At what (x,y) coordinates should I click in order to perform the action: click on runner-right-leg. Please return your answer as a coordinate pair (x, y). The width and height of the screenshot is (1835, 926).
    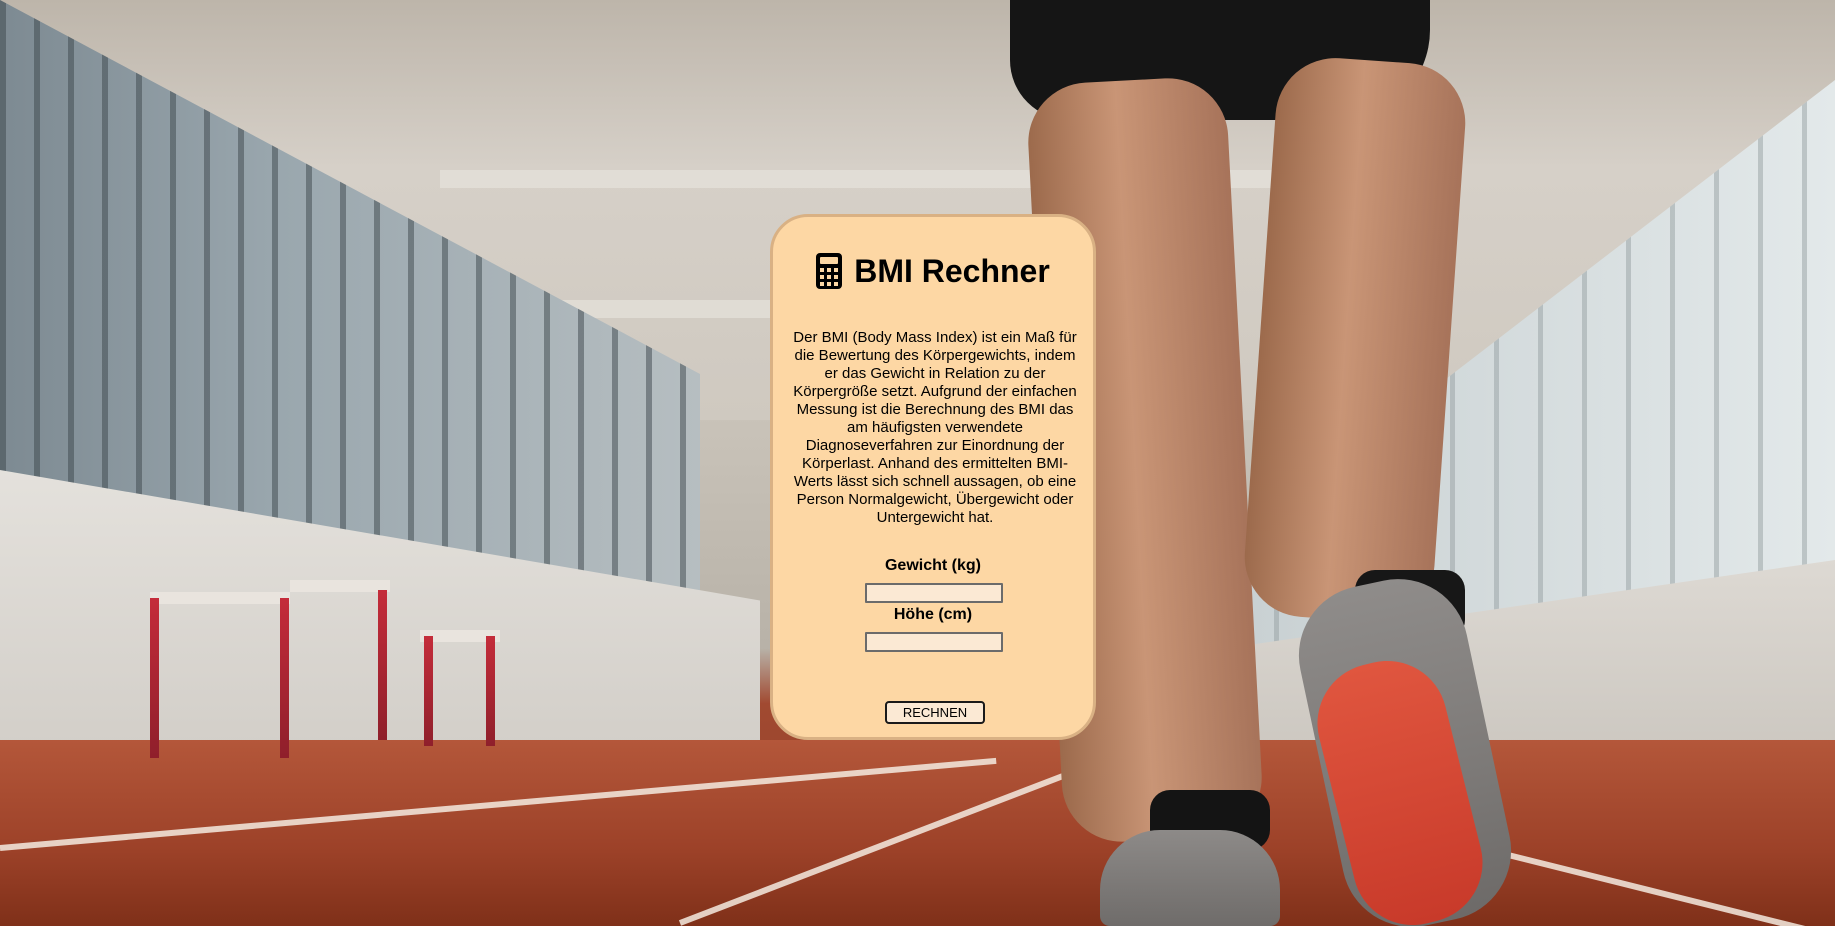
    Looking at the image, I should click on (1355, 340).